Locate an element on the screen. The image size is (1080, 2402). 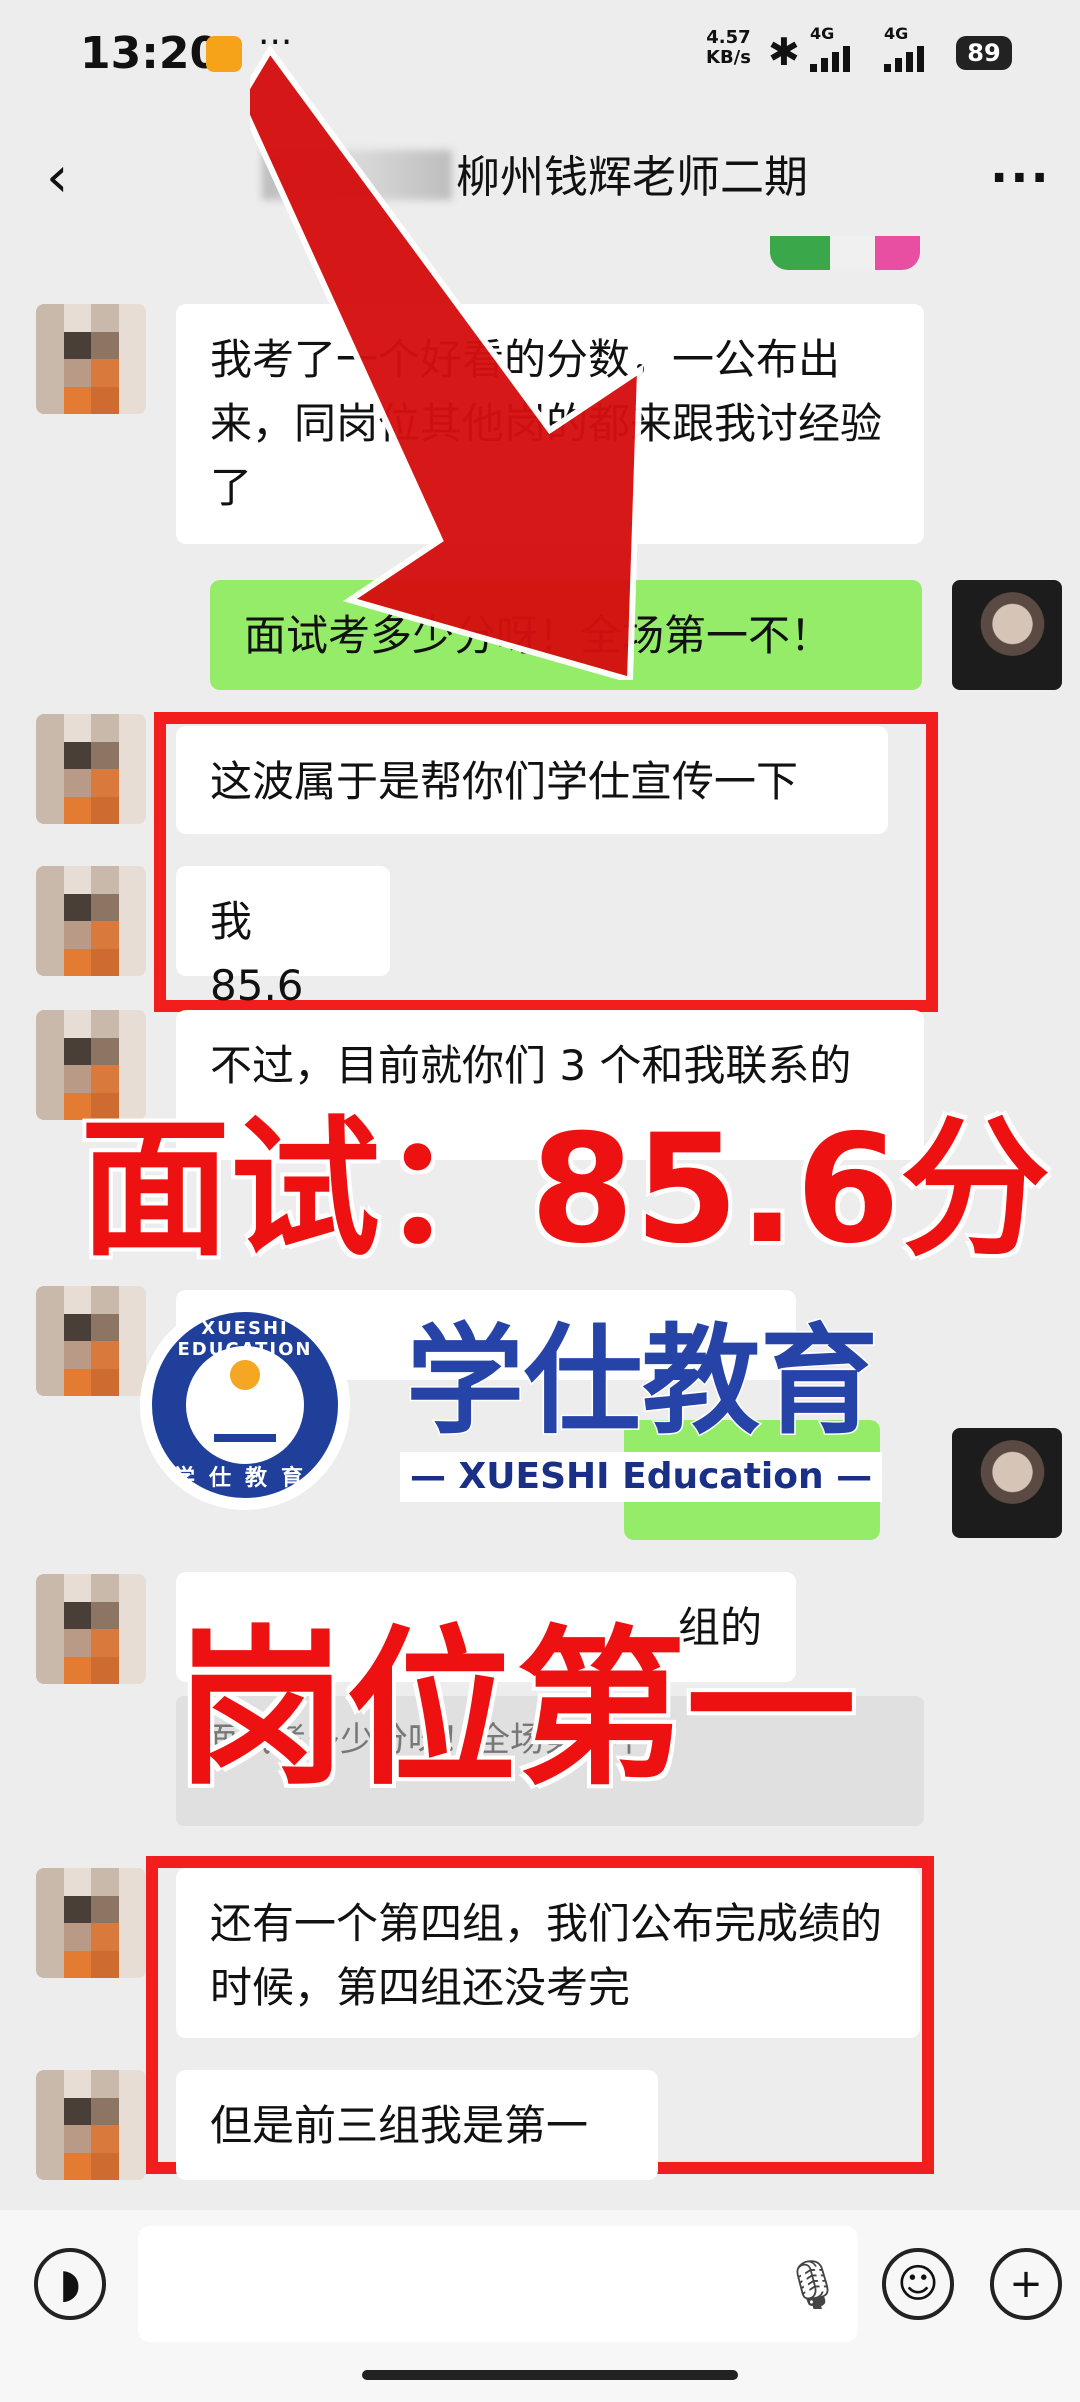
score-overlay-text: 面试：85.6分 is located at coordinates (564, 1190).